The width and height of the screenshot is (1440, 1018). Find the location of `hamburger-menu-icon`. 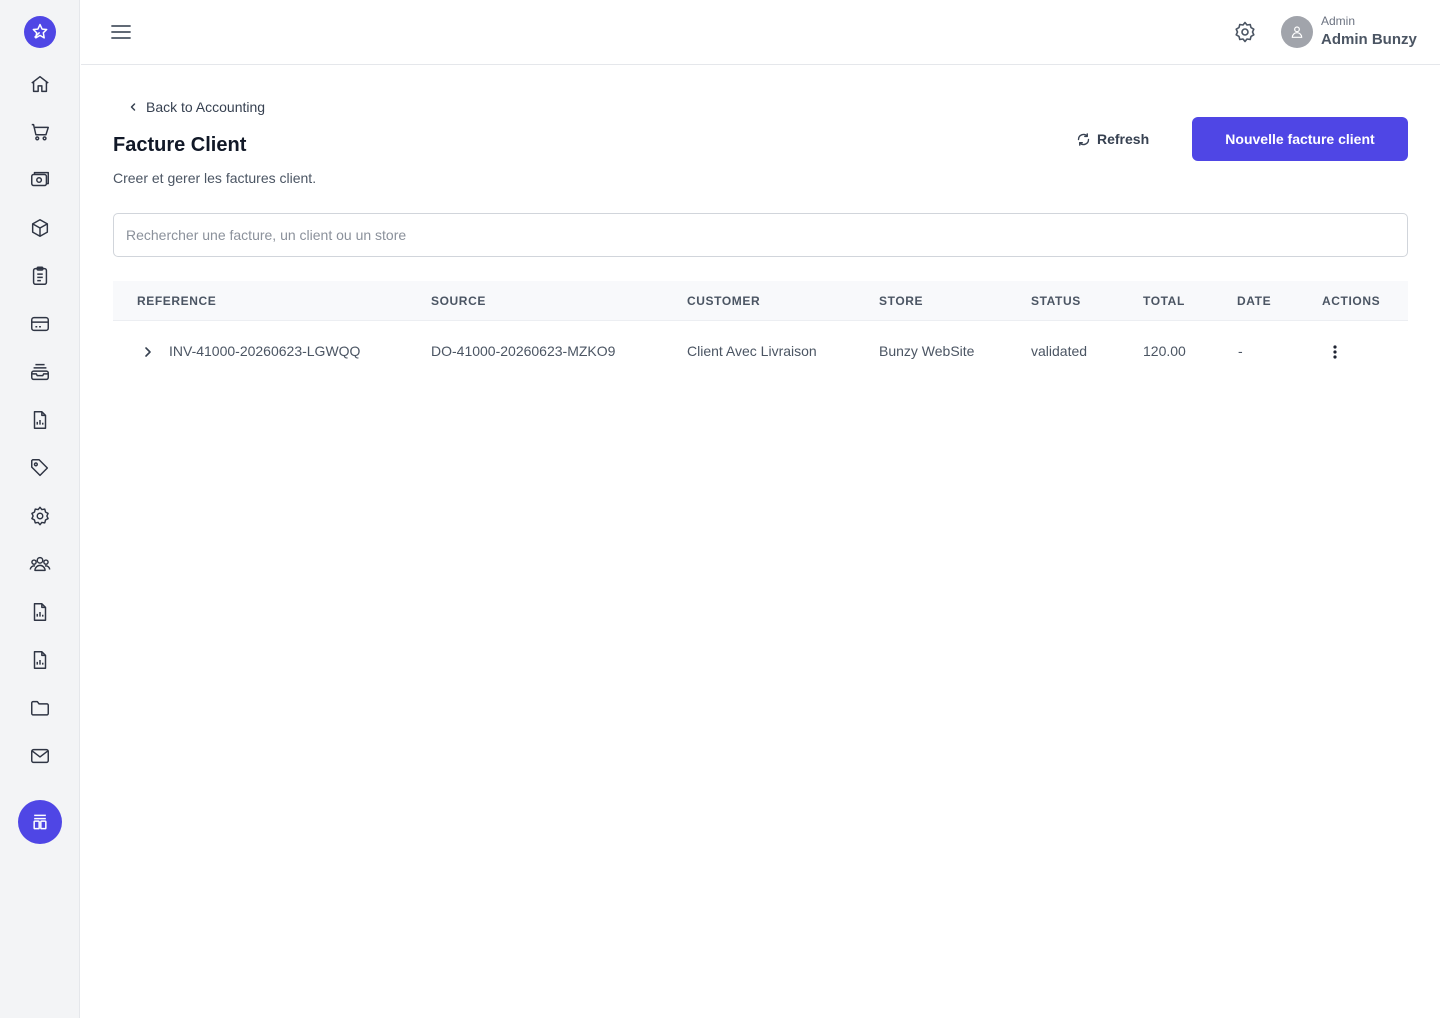

hamburger-menu-icon is located at coordinates (121, 32).